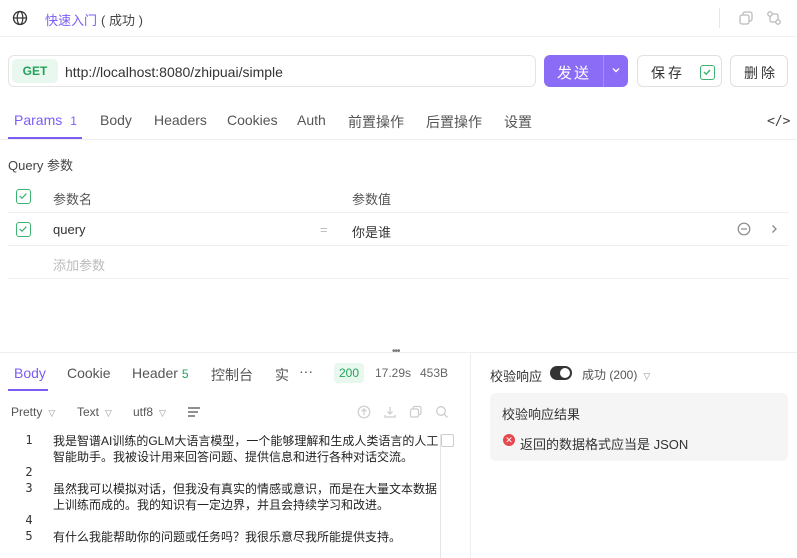 The image size is (797, 558). I want to click on download-icon, so click(390, 412).